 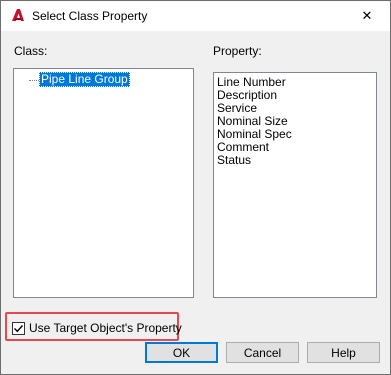 I want to click on property-label: Property:, so click(x=237, y=51).